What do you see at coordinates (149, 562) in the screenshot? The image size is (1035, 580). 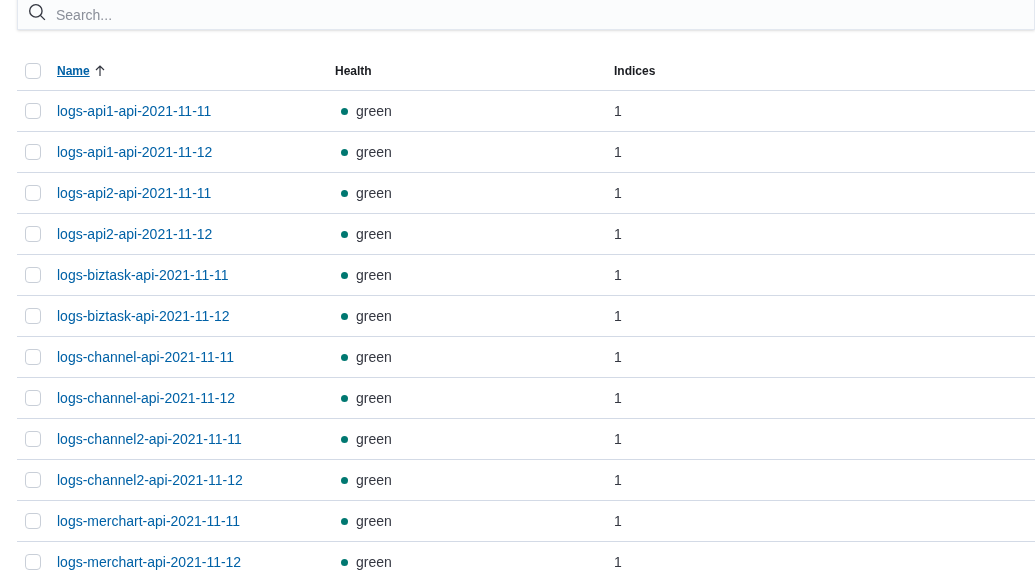 I see `index-name-link: logs-merchart-api-2021-11-12` at bounding box center [149, 562].